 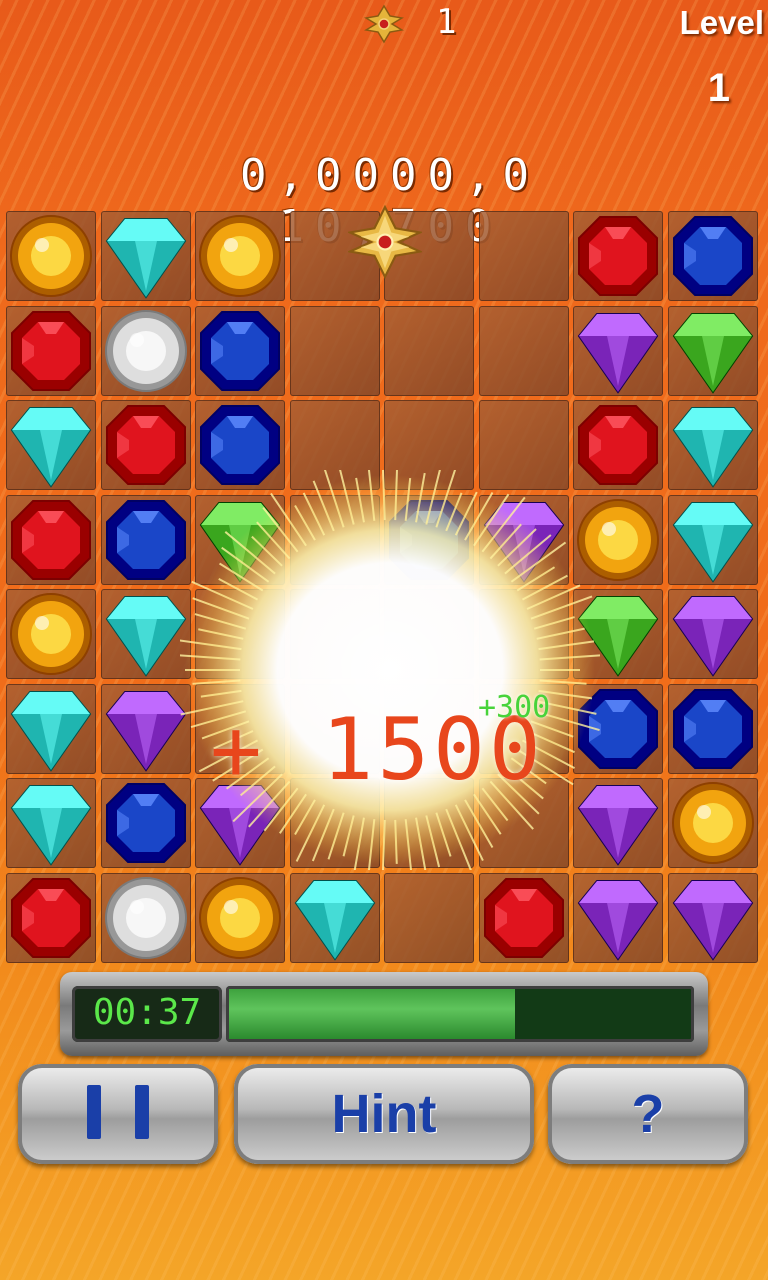 What do you see at coordinates (446, 22) in the screenshot?
I see `medal-count: 1` at bounding box center [446, 22].